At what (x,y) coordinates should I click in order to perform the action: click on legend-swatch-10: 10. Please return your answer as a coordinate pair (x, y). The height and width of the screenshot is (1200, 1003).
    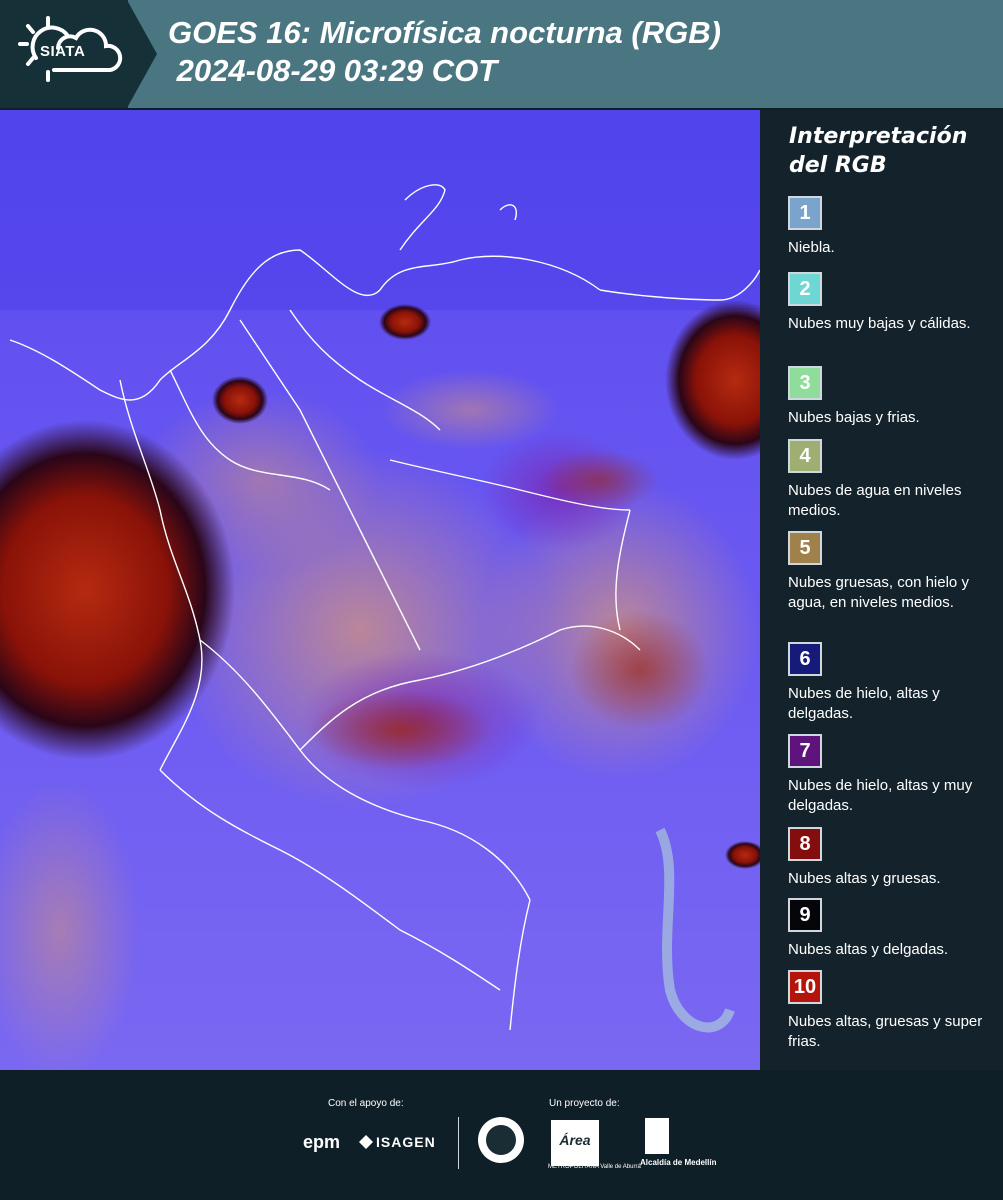
    Looking at the image, I should click on (805, 987).